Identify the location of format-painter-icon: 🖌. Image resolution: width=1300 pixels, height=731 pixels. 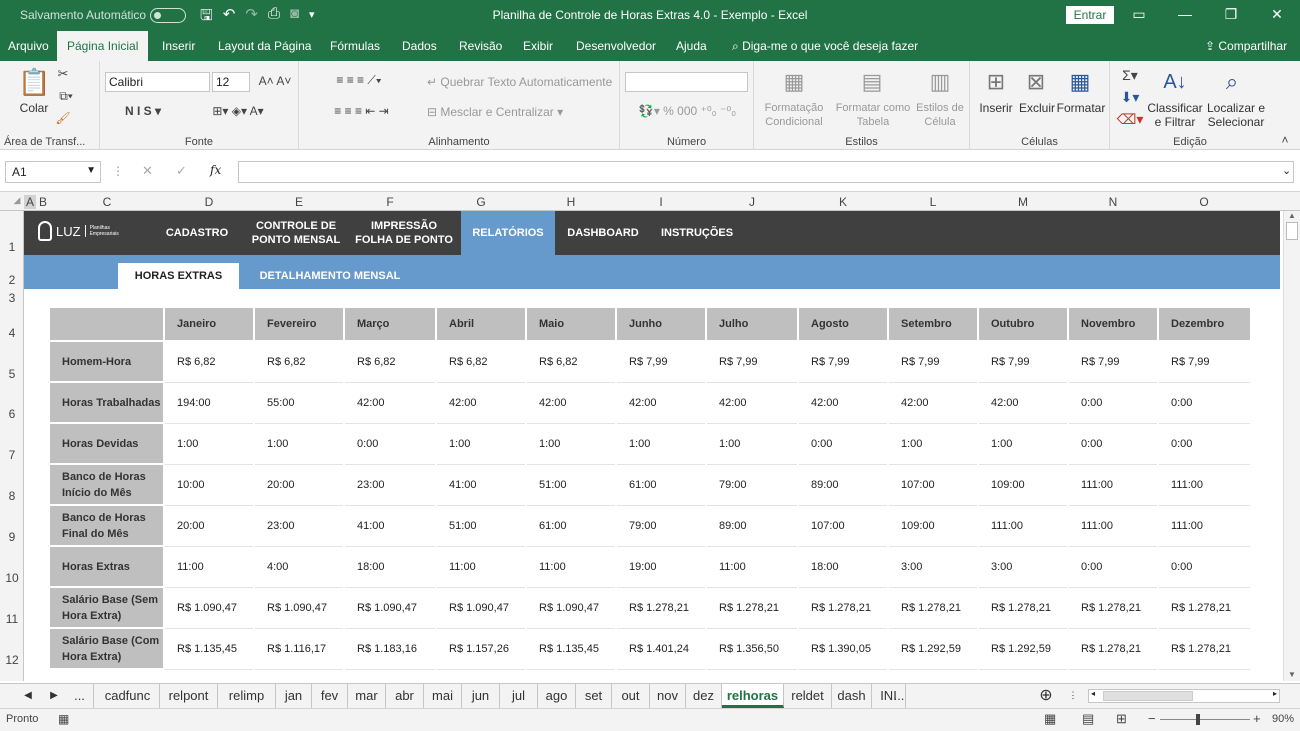
(63, 118).